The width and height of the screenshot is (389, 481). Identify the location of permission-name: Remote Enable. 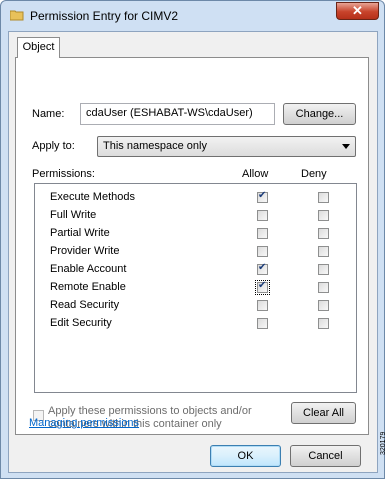
(88, 287).